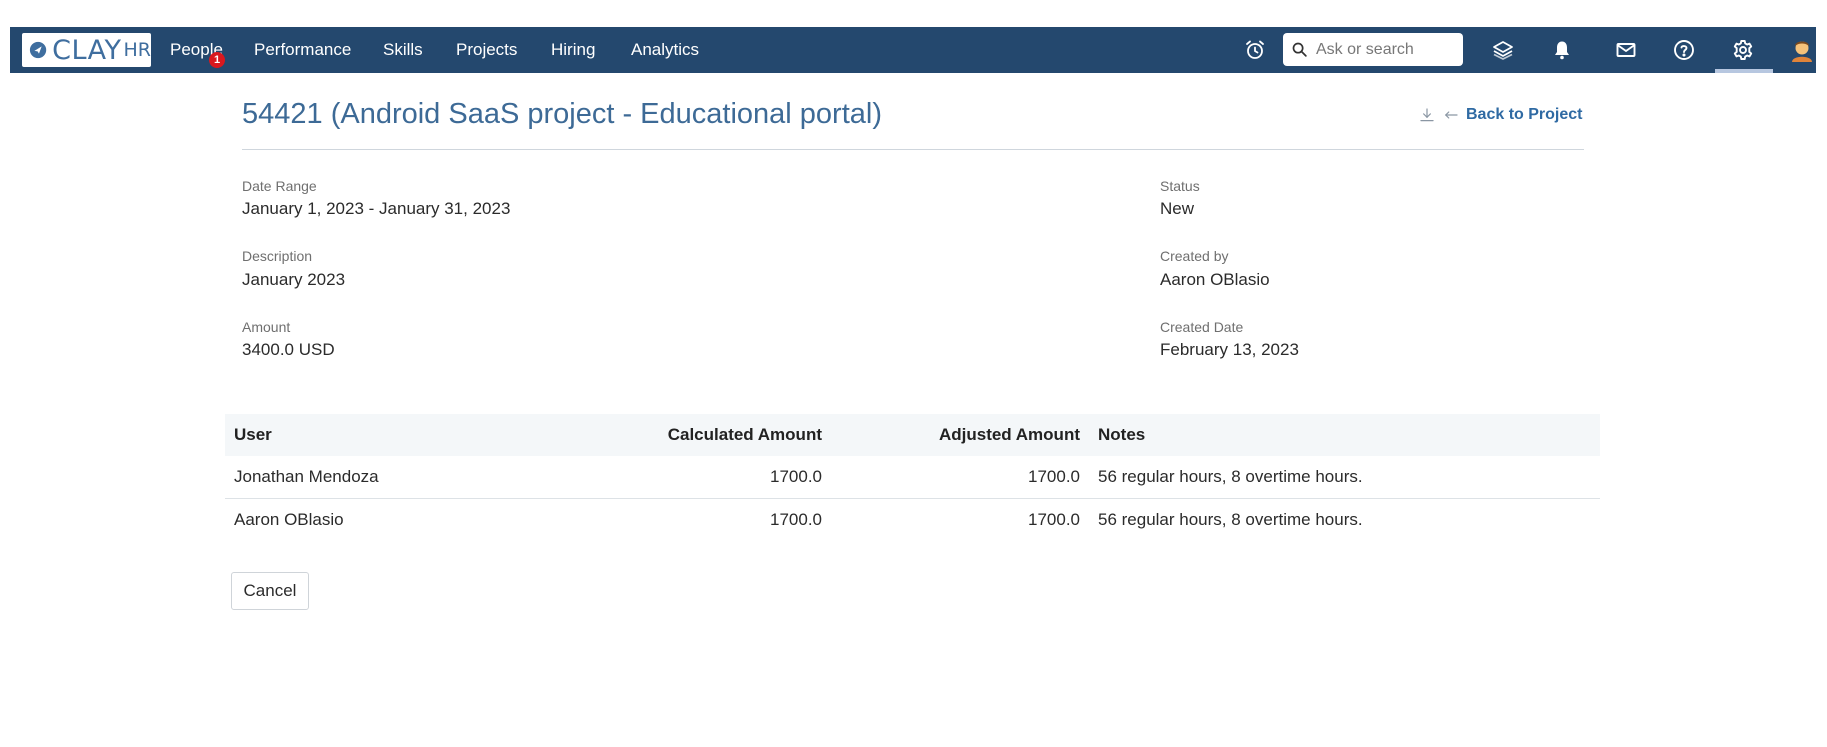 This screenshot has height=747, width=1827. What do you see at coordinates (687, 435) in the screenshot?
I see `header-calculated-amount: Calculated Amount` at bounding box center [687, 435].